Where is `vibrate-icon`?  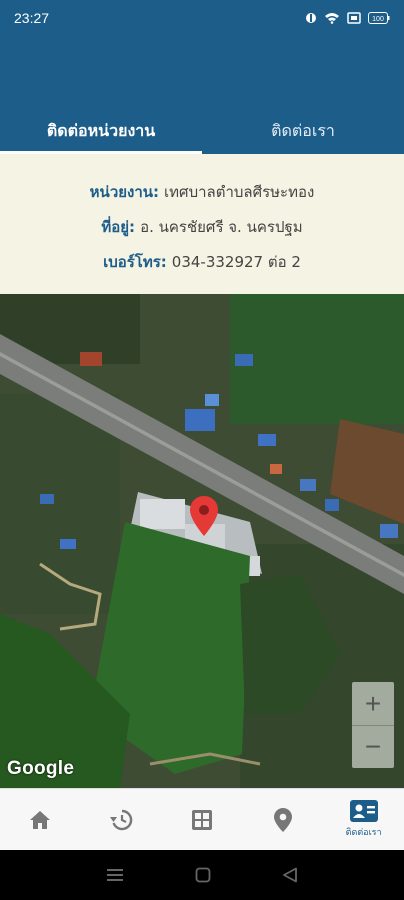
vibrate-icon is located at coordinates (311, 18).